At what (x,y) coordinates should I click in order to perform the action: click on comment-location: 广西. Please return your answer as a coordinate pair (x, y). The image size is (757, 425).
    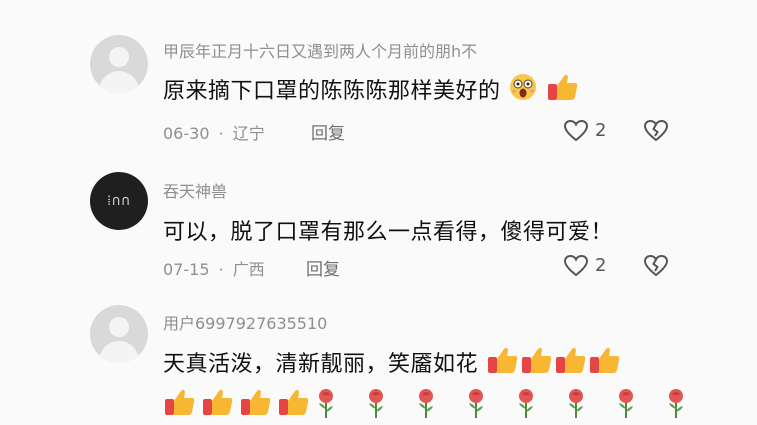
    Looking at the image, I should click on (248, 269).